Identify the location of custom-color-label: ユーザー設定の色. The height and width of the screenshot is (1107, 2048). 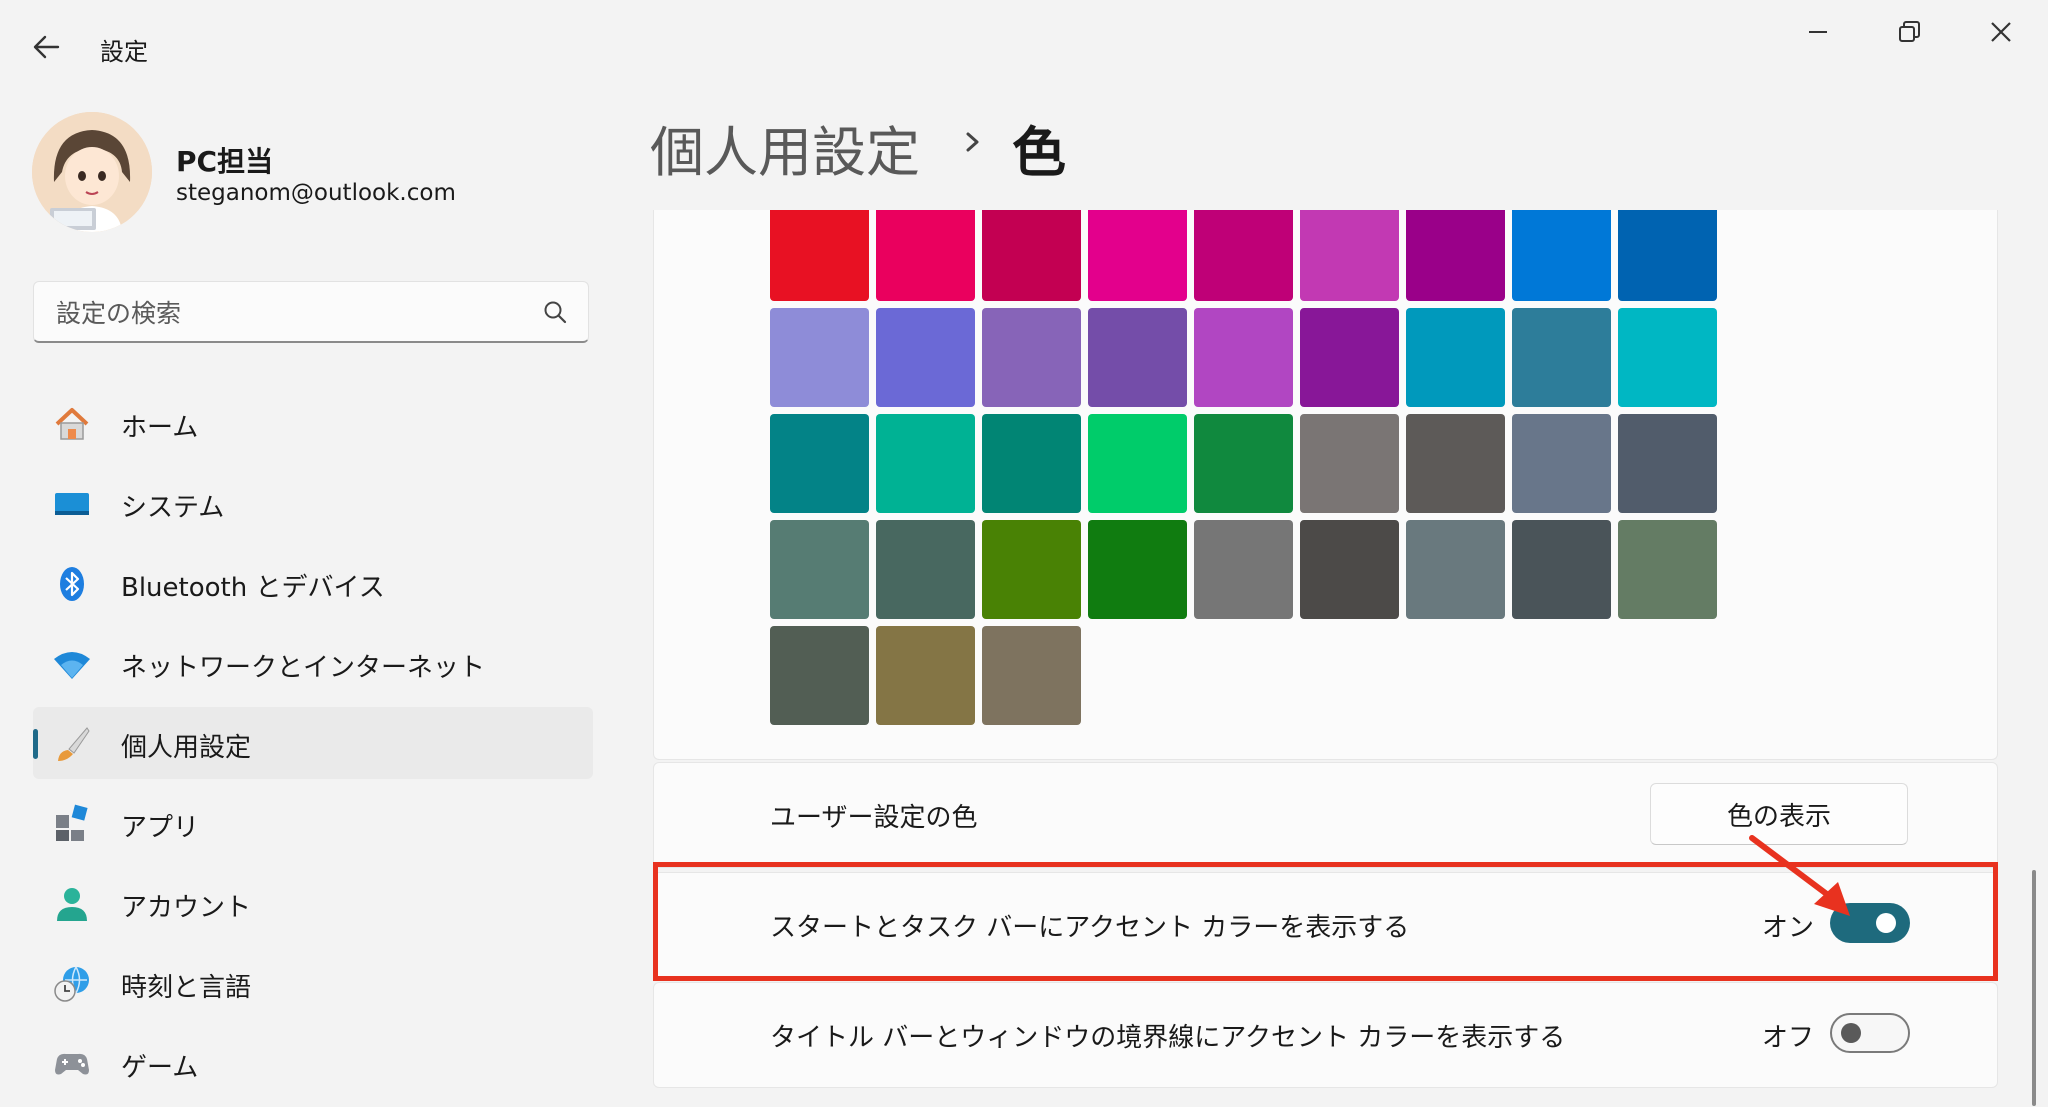
(874, 818).